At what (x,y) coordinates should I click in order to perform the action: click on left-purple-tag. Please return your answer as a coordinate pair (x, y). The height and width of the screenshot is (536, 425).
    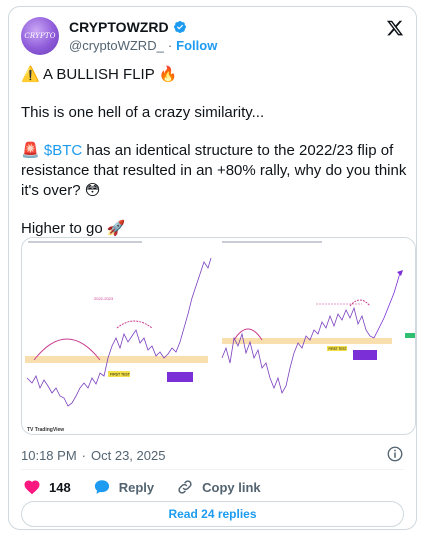
    Looking at the image, I should click on (180, 377).